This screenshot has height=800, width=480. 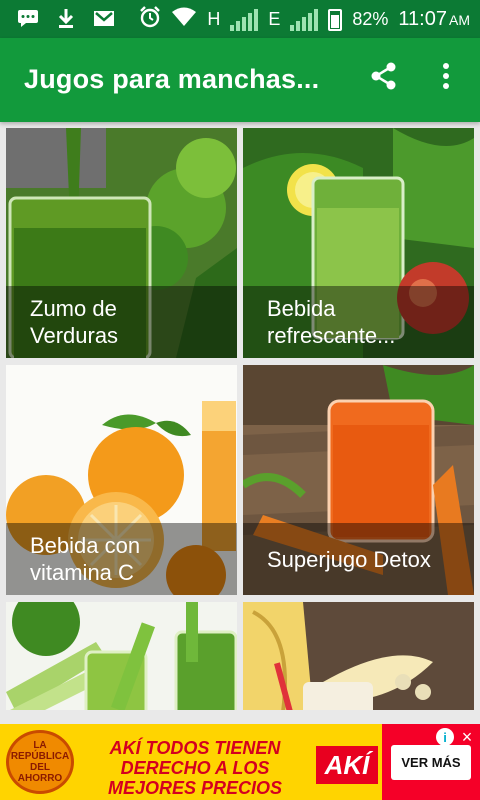 What do you see at coordinates (244, 19) in the screenshot?
I see `signal-icon` at bounding box center [244, 19].